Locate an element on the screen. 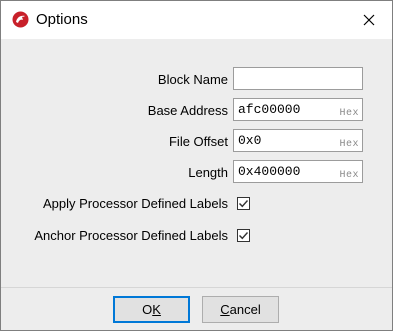 The height and width of the screenshot is (331, 393). length-label: Length is located at coordinates (208, 172).